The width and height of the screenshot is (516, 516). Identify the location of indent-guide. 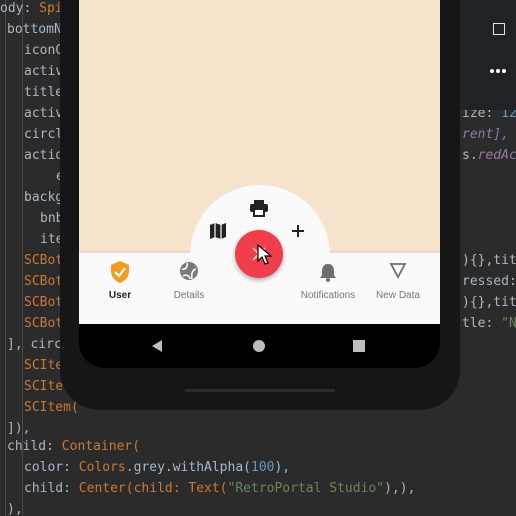
(5, 258).